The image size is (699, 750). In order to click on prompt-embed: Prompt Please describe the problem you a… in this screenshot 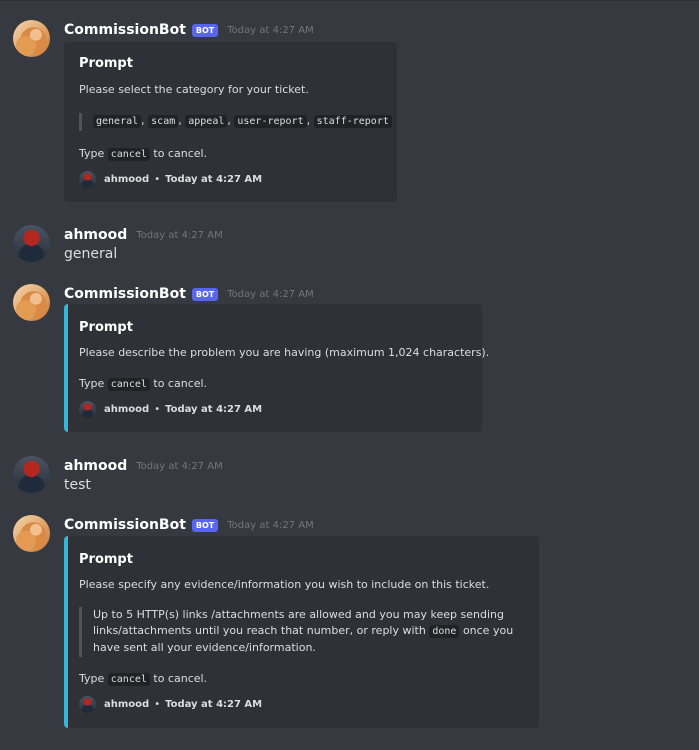, I will do `click(276, 368)`.